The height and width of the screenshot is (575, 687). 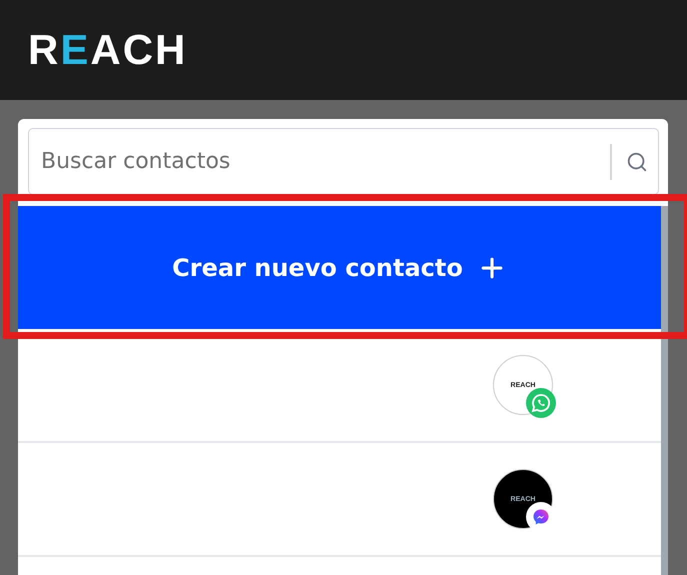 I want to click on search-bar: Buscar contactos, so click(x=343, y=161).